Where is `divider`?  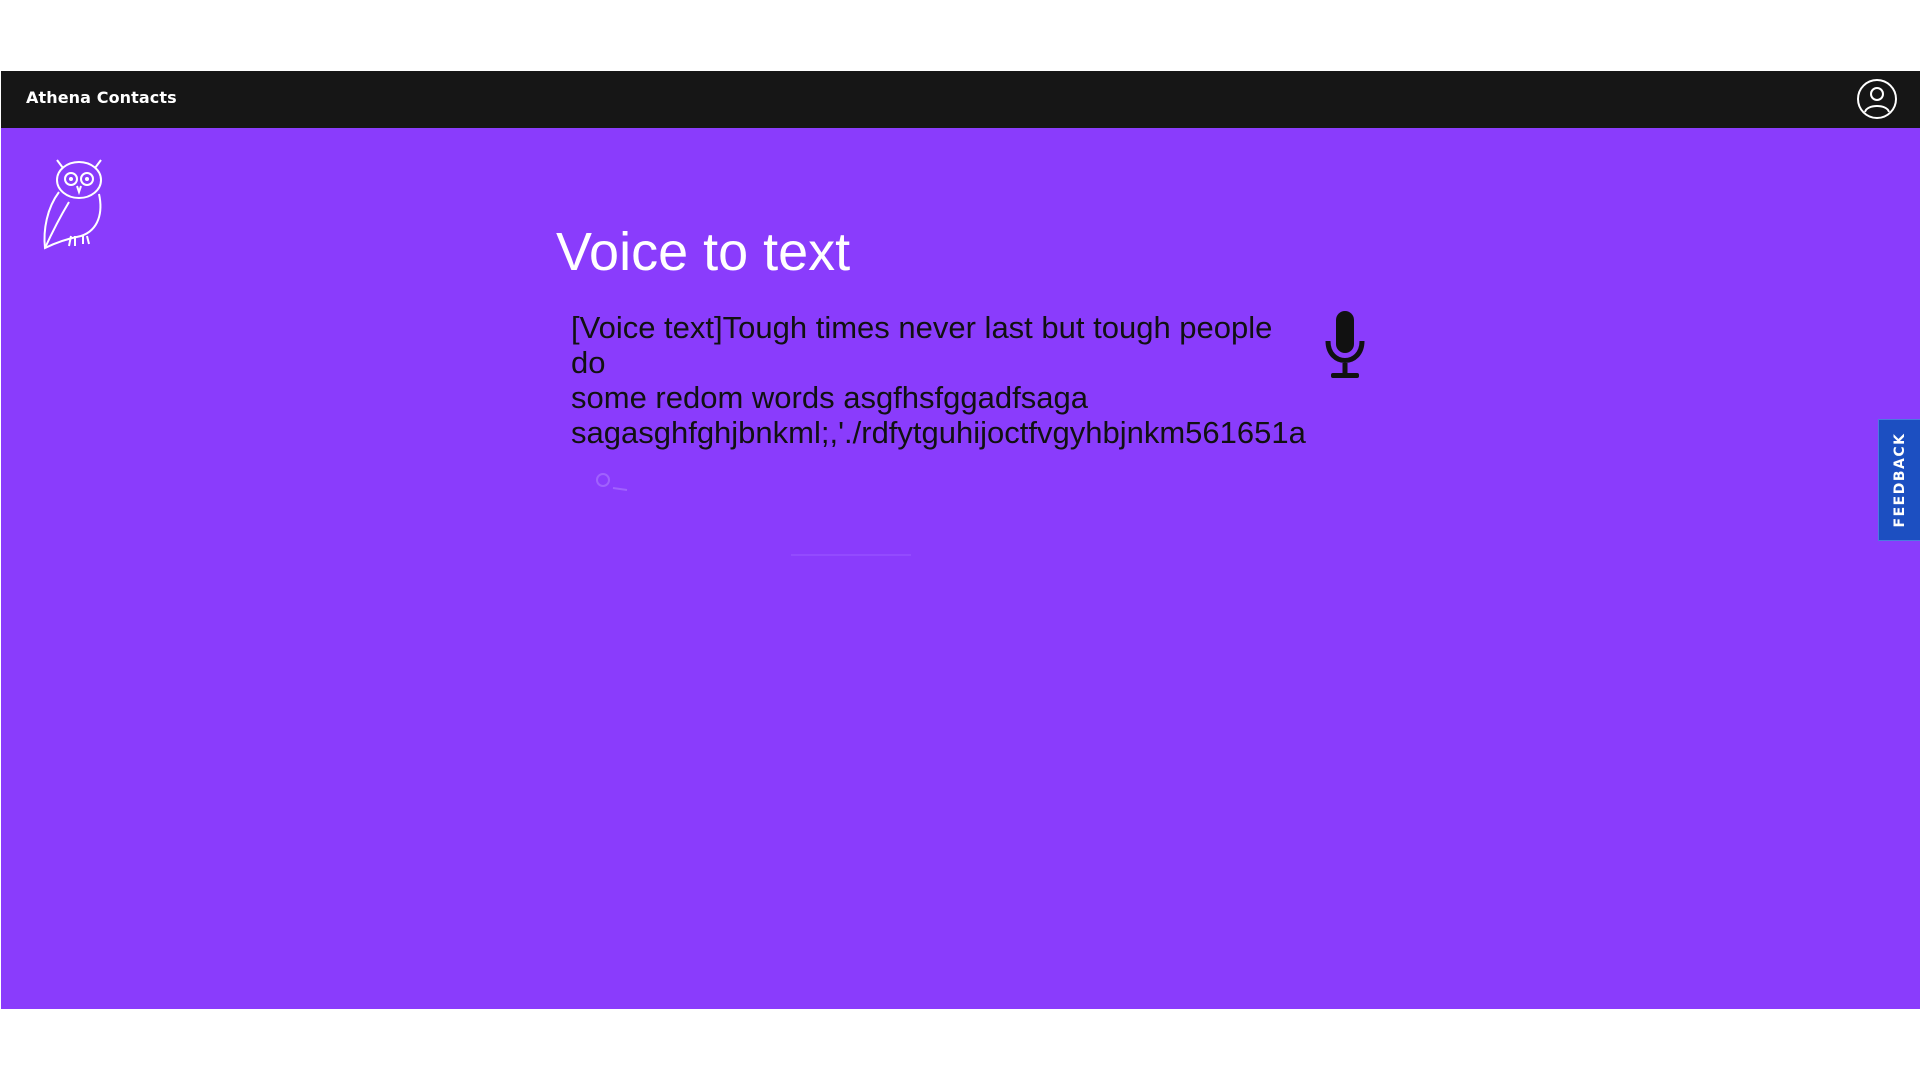
divider is located at coordinates (851, 555).